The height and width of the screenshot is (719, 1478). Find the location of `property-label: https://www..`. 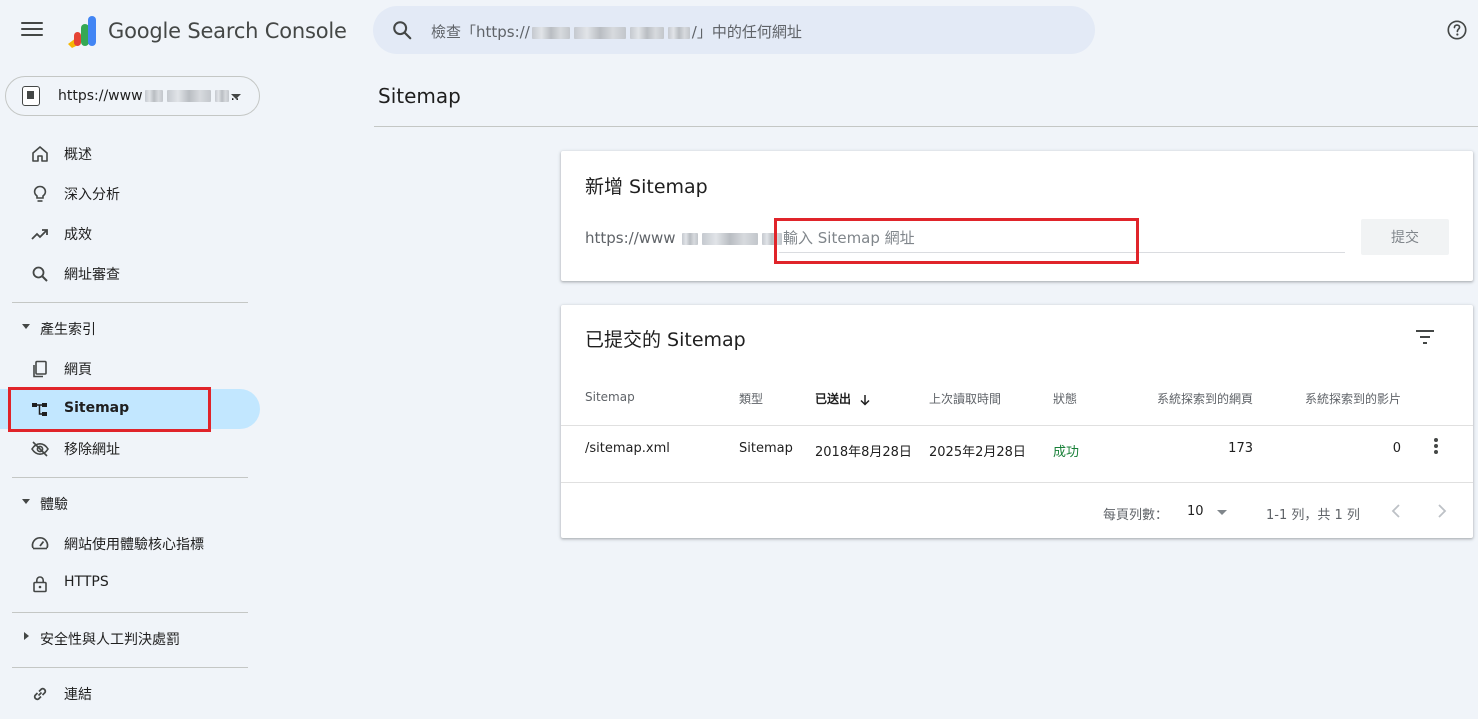

property-label: https://www.. is located at coordinates (149, 96).